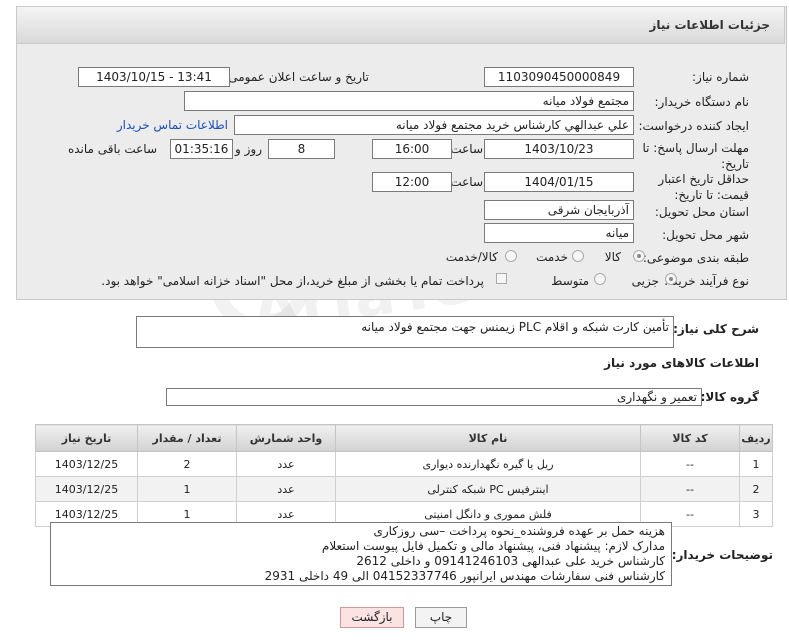 Image resolution: width=789 pixels, height=642 pixels. I want to click on summary-label: شرح کلی نیاز:, so click(716, 329).